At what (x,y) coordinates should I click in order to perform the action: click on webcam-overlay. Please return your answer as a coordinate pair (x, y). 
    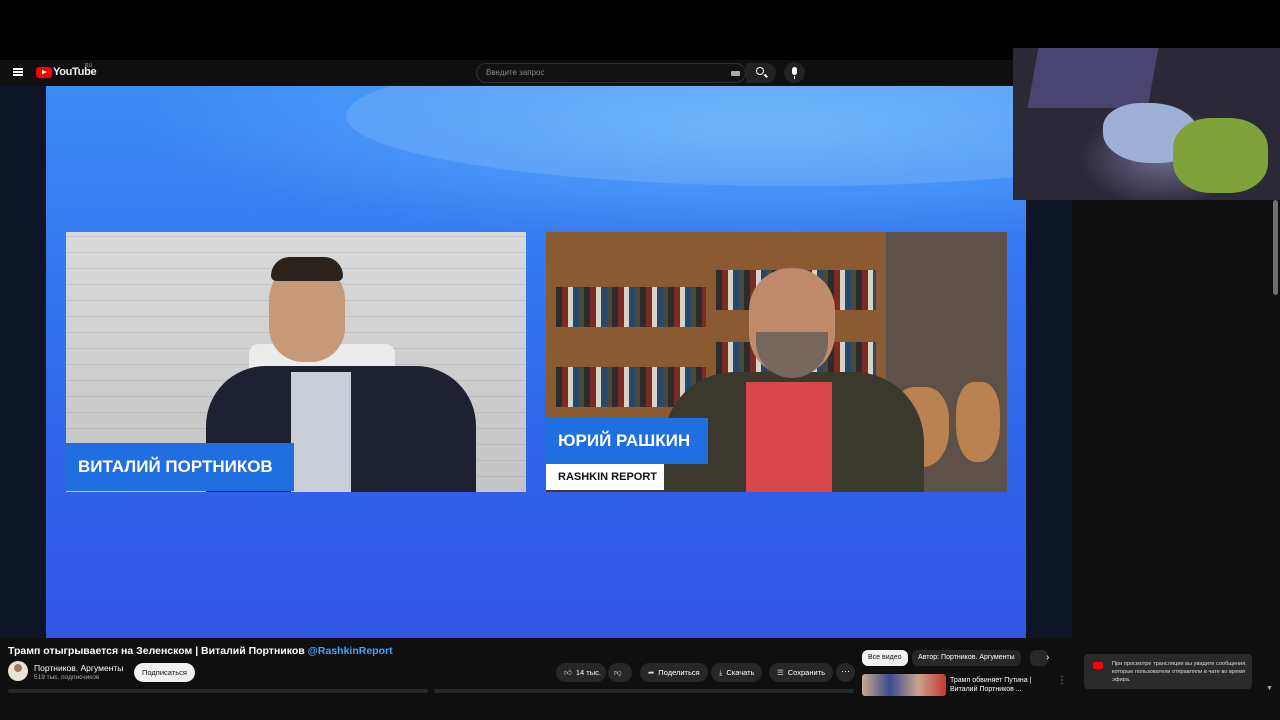
    Looking at the image, I should click on (1146, 124).